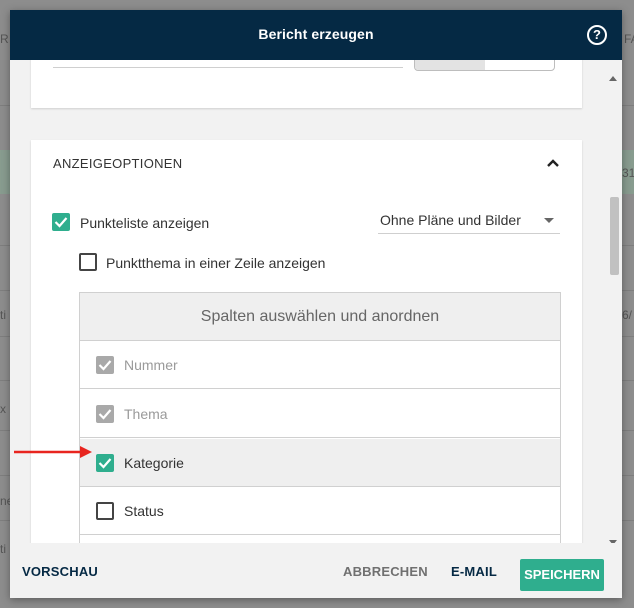  I want to click on scroll-up-icon, so click(613, 78).